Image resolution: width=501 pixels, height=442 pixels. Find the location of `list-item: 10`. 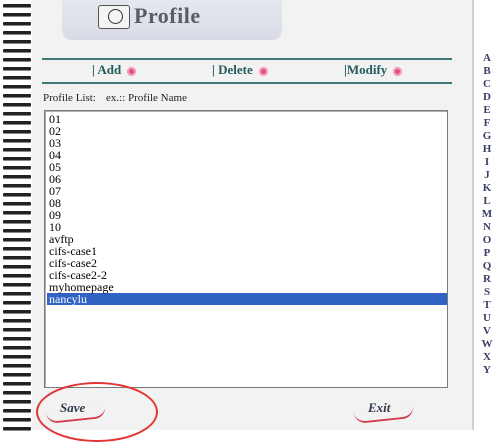

list-item: 10 is located at coordinates (247, 227).